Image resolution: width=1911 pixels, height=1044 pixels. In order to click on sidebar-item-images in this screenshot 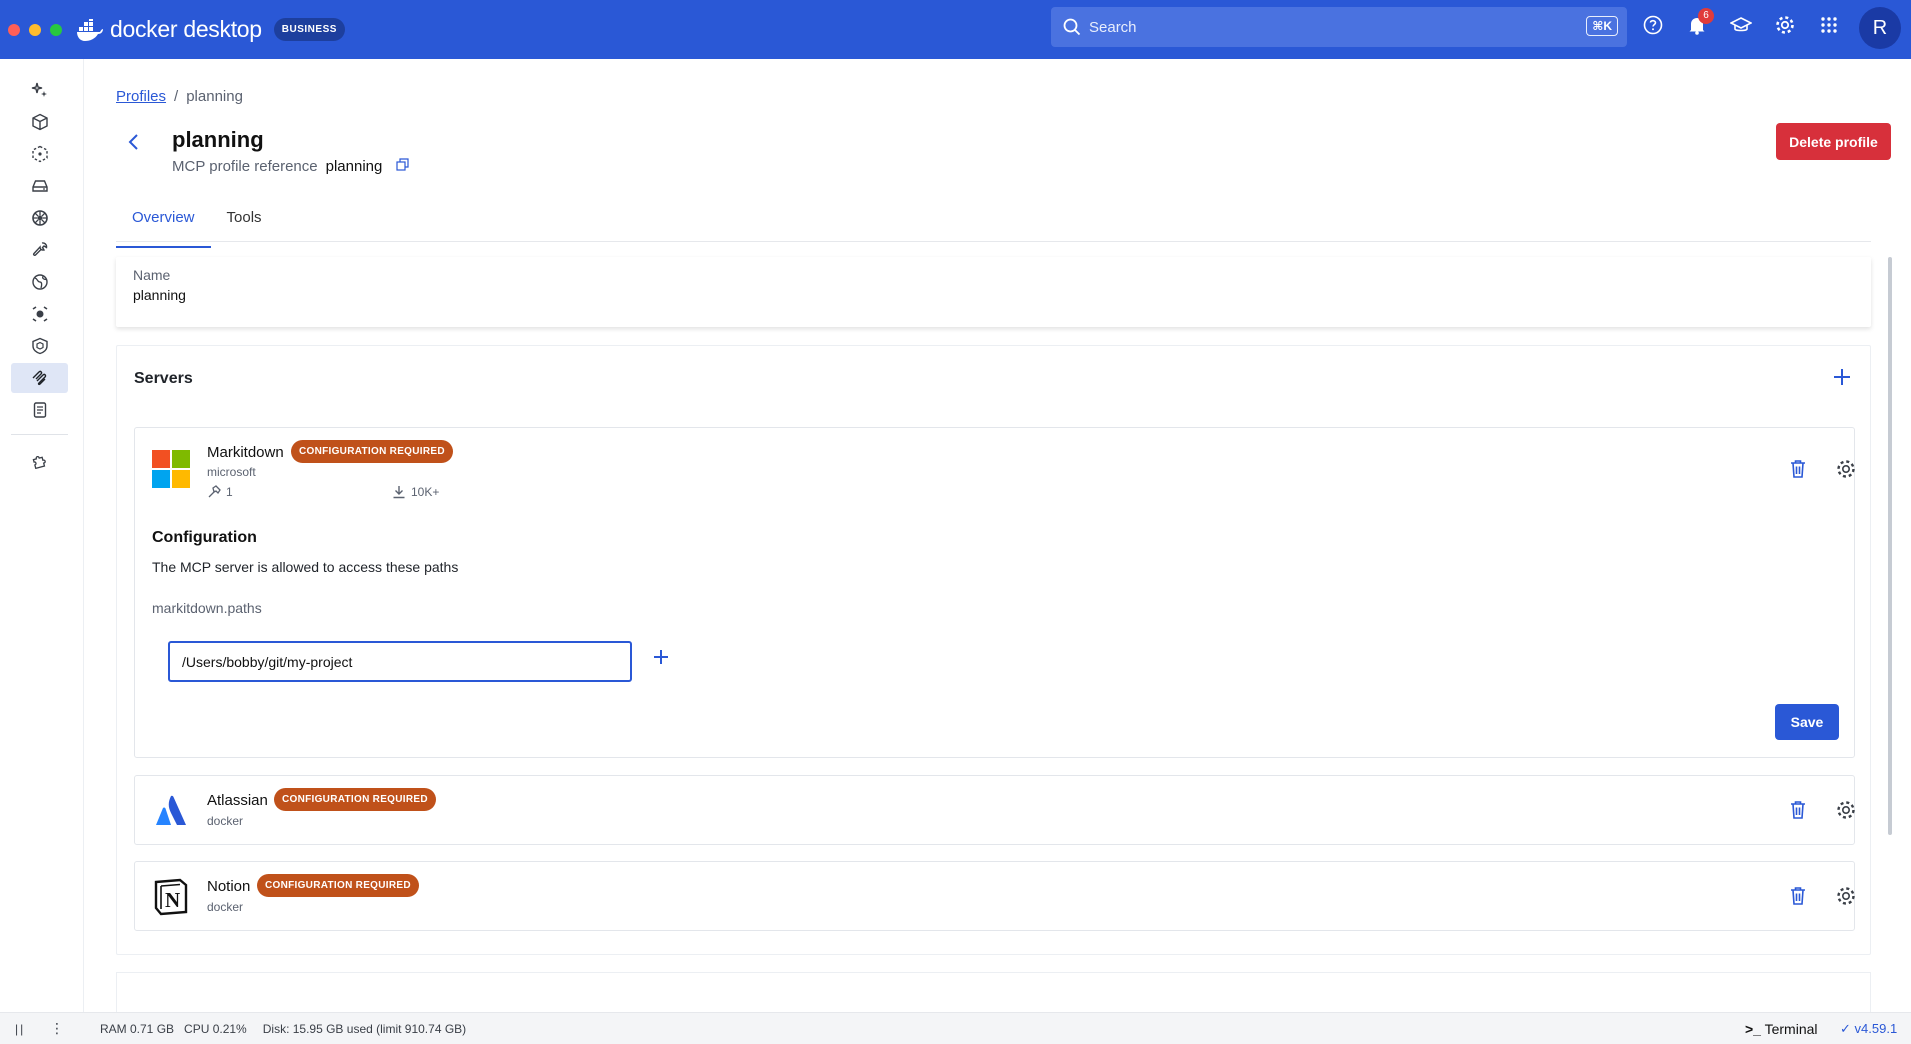, I will do `click(39, 154)`.